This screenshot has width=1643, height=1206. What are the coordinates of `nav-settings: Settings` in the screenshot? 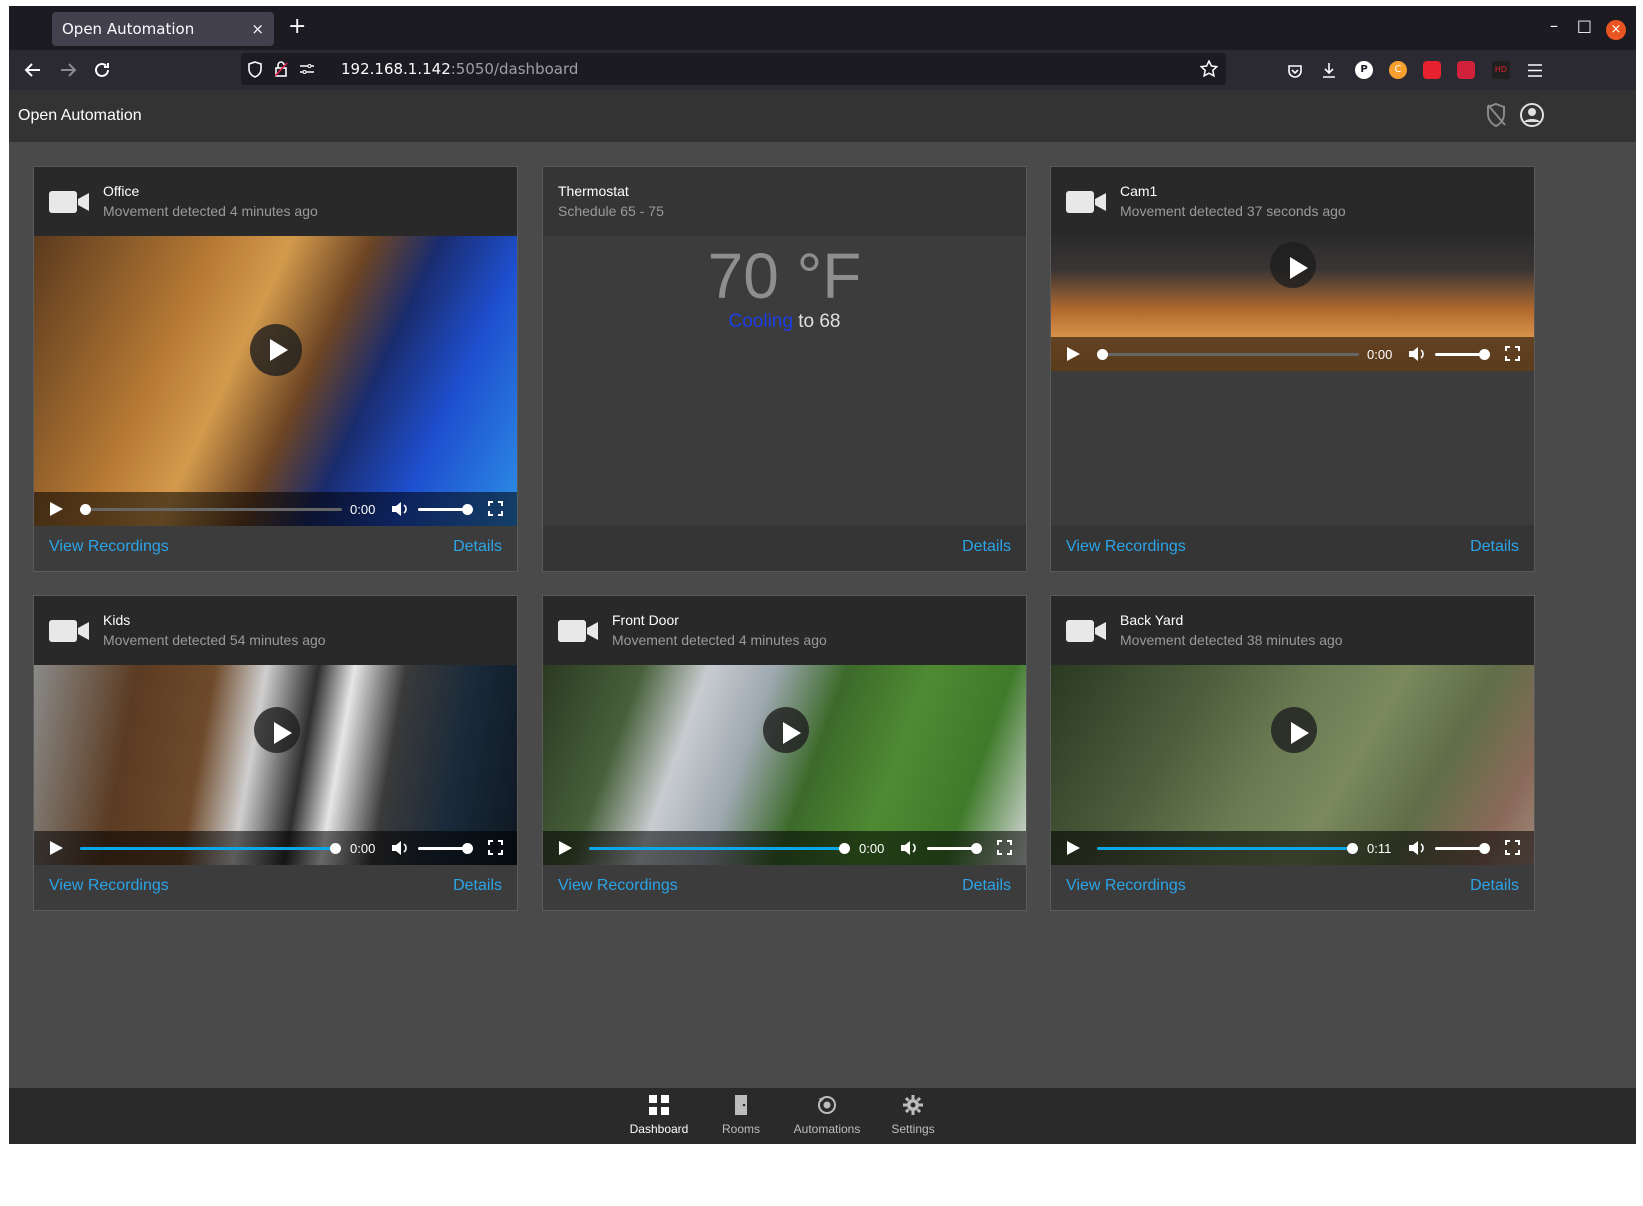 It's located at (913, 1116).